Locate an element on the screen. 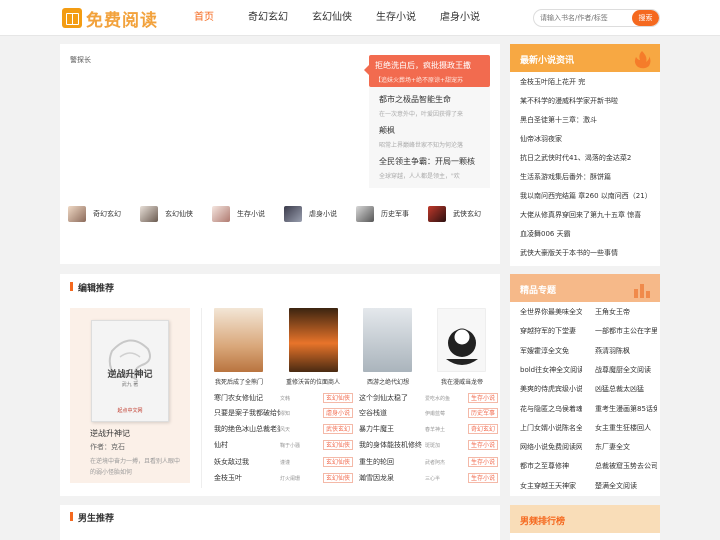 Image resolution: width=720 pixels, height=540 pixels. news-item: 我以南问西完结篇 章260 以南问西（21） is located at coordinates (588, 196).